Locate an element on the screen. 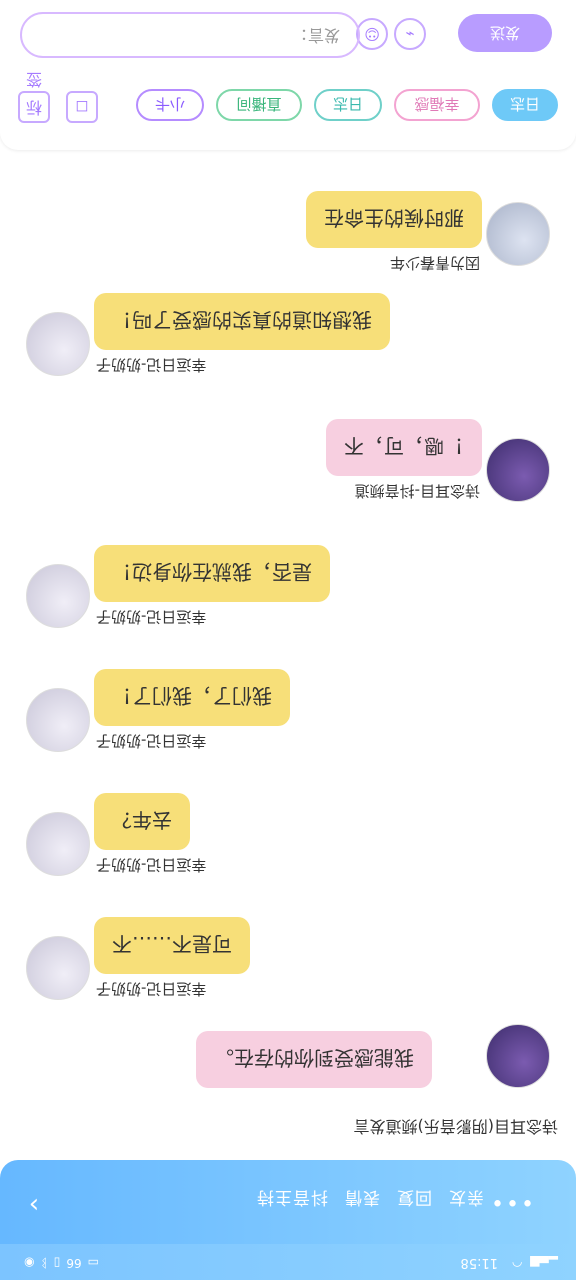 The image size is (576, 1280). message-input: 发言： is located at coordinates (190, 35).